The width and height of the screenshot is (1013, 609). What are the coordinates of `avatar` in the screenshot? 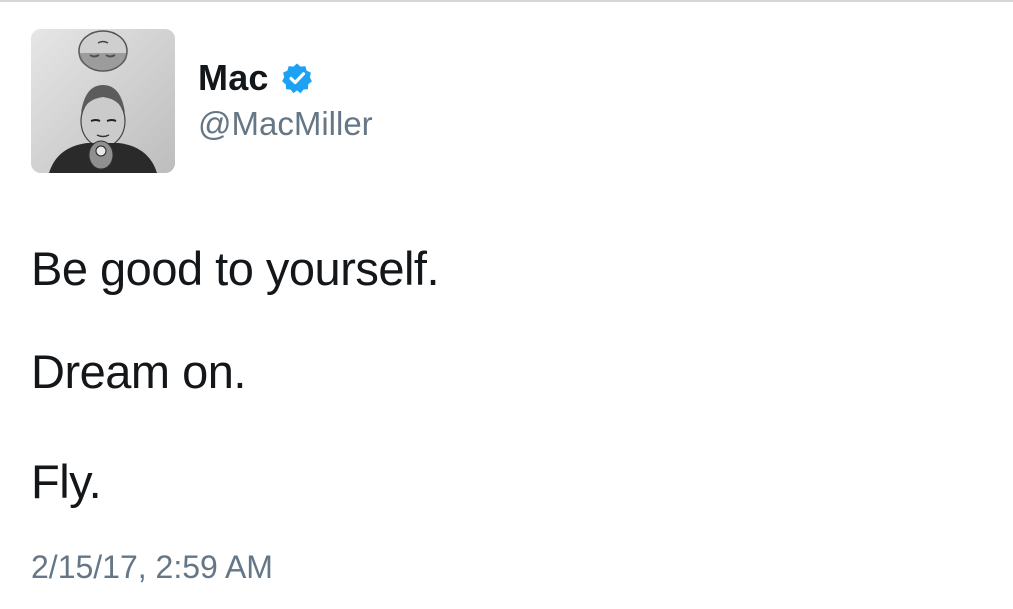 It's located at (103, 101).